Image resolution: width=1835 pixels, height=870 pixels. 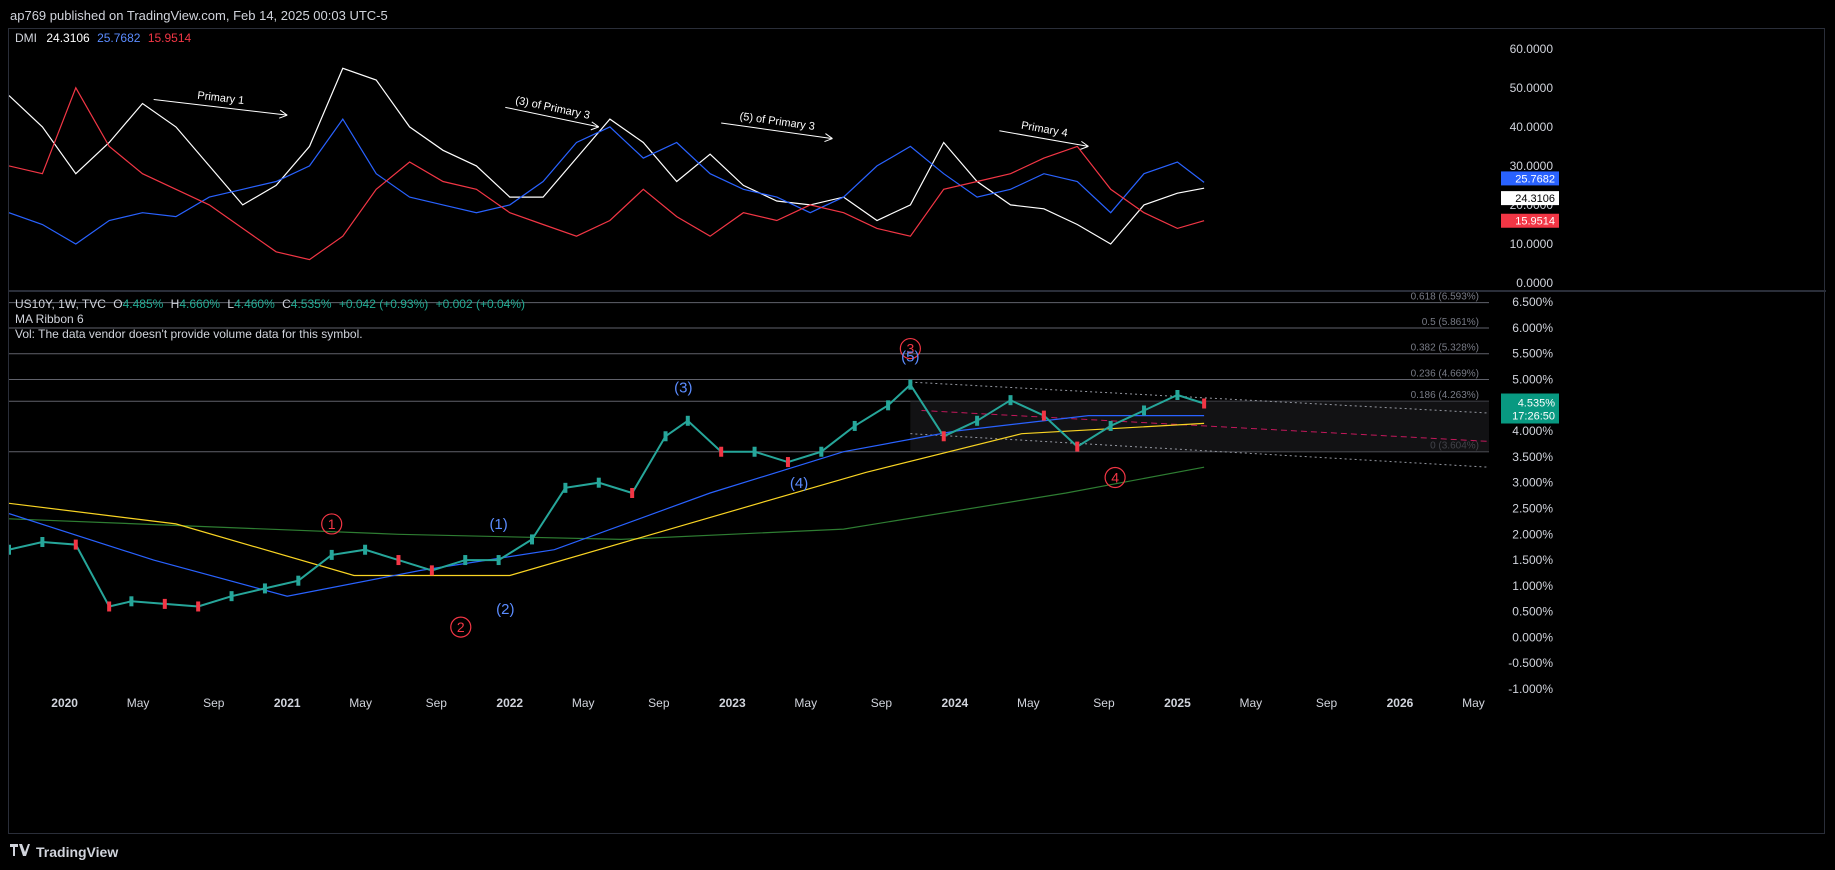 What do you see at coordinates (955, 703) in the screenshot?
I see `x-axis-tick: 2024` at bounding box center [955, 703].